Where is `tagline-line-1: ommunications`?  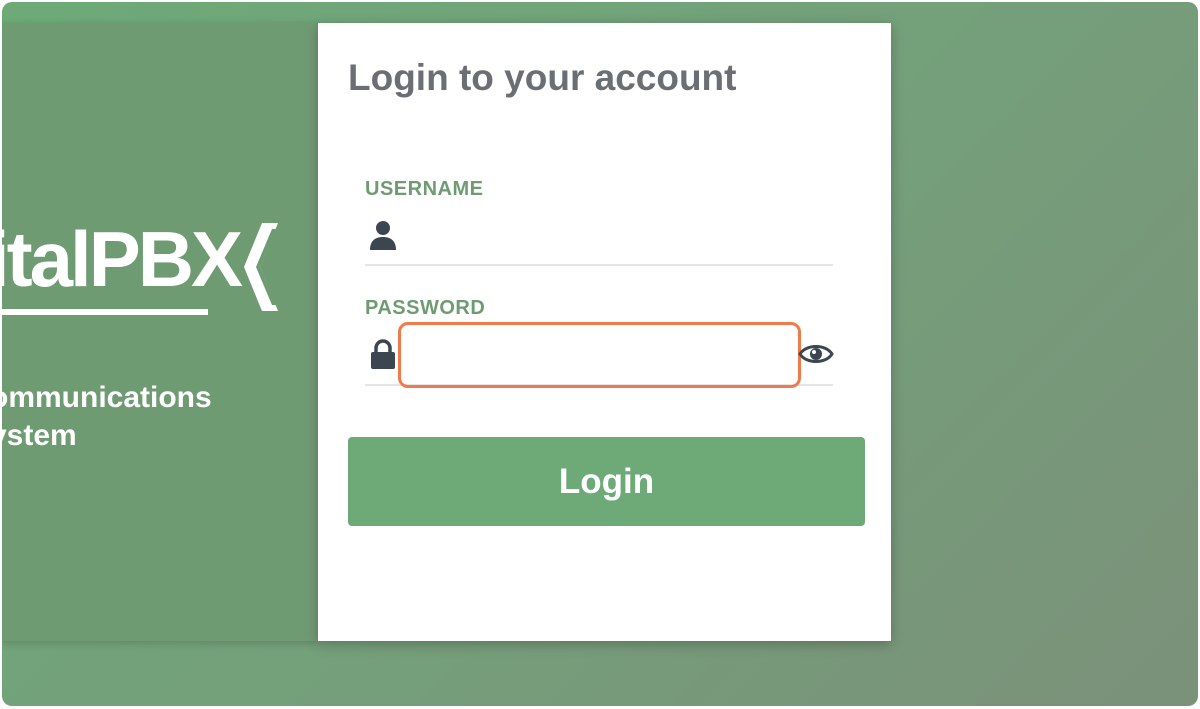
tagline-line-1: ommunications is located at coordinates (107, 397).